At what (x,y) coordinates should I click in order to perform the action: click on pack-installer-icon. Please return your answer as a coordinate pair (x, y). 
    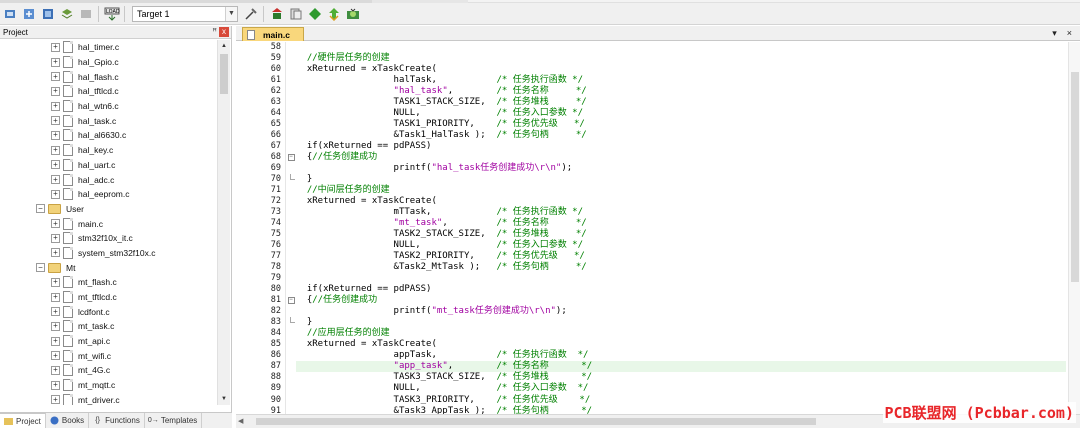
    Looking at the image, I should click on (315, 14).